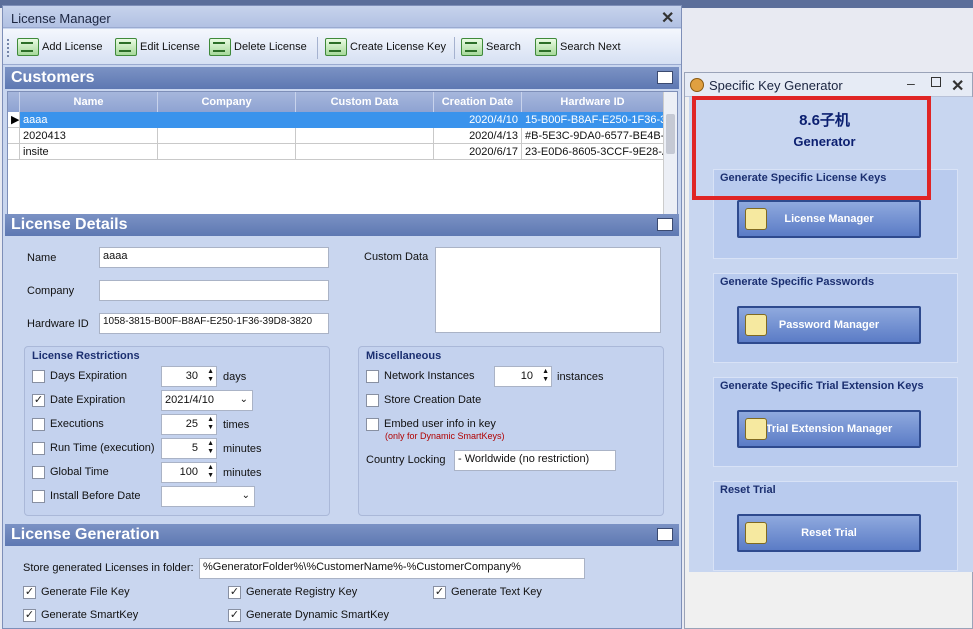 The width and height of the screenshot is (973, 629). Describe the element at coordinates (191, 376) in the screenshot. I see `days-value: 30` at that location.